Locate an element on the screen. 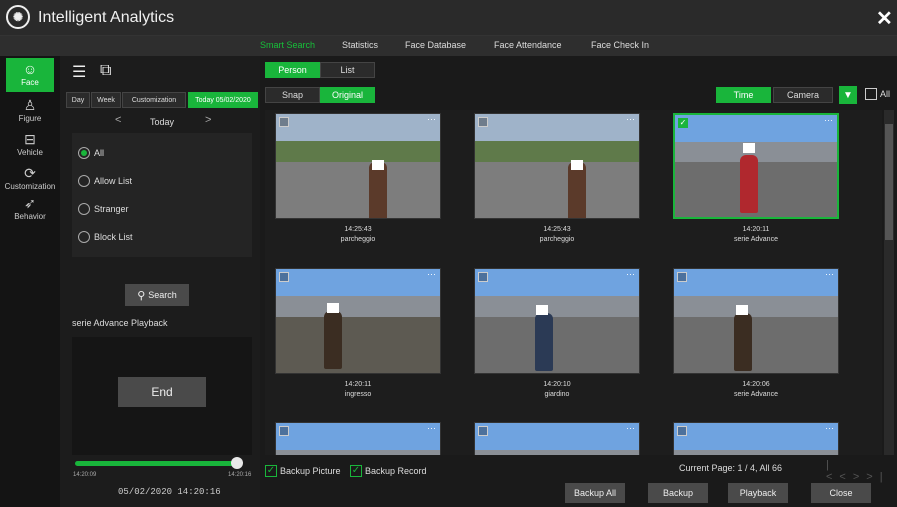  filter-stranger-label: Stranger is located at coordinates (111, 209).